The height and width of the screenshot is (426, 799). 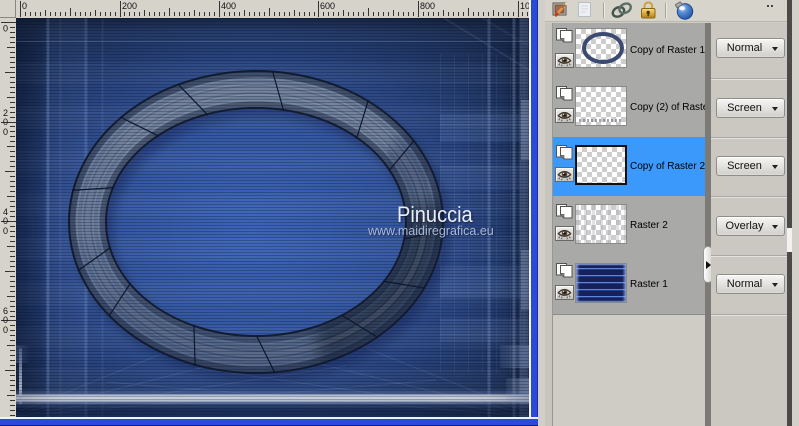 What do you see at coordinates (427, 6) in the screenshot?
I see `svg-text: 800` at bounding box center [427, 6].